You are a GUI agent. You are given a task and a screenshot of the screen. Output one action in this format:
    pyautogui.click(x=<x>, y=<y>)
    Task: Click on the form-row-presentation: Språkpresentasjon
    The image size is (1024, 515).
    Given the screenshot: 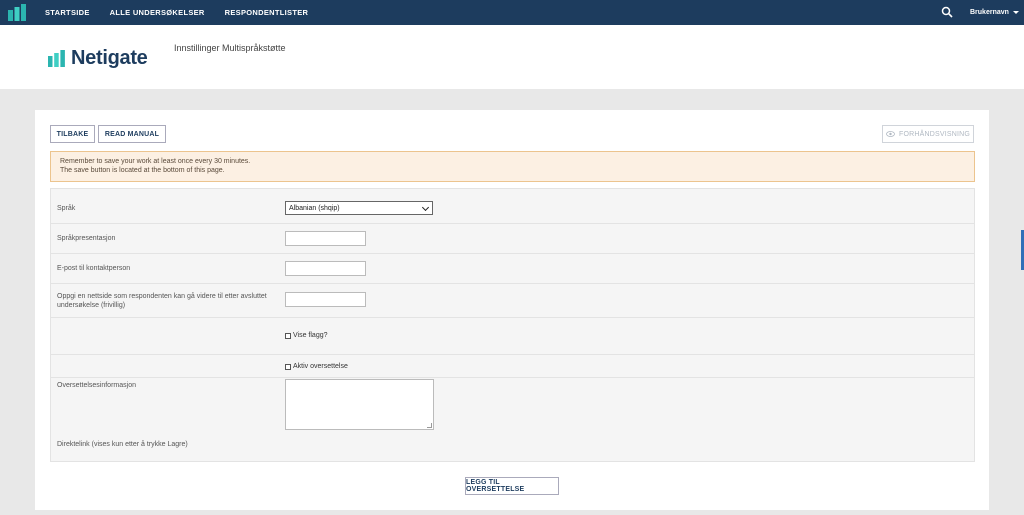 What is the action you would take?
    pyautogui.click(x=512, y=239)
    